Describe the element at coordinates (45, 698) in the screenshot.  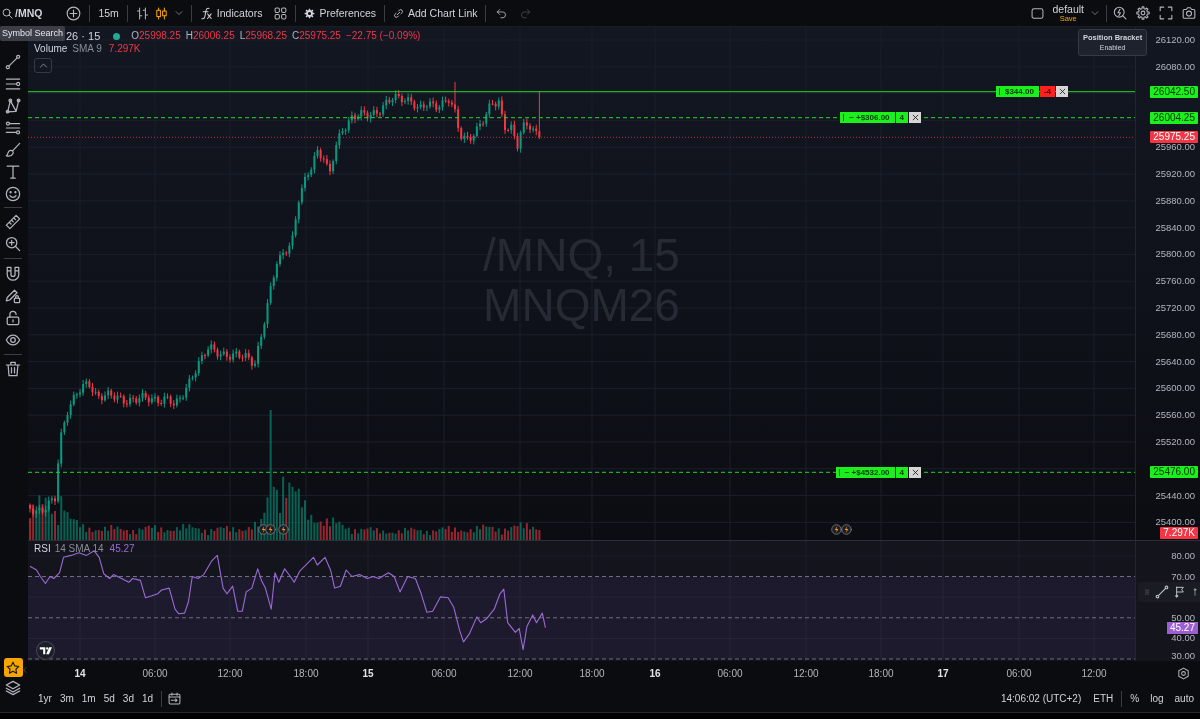
I see `range-button: 1yr` at that location.